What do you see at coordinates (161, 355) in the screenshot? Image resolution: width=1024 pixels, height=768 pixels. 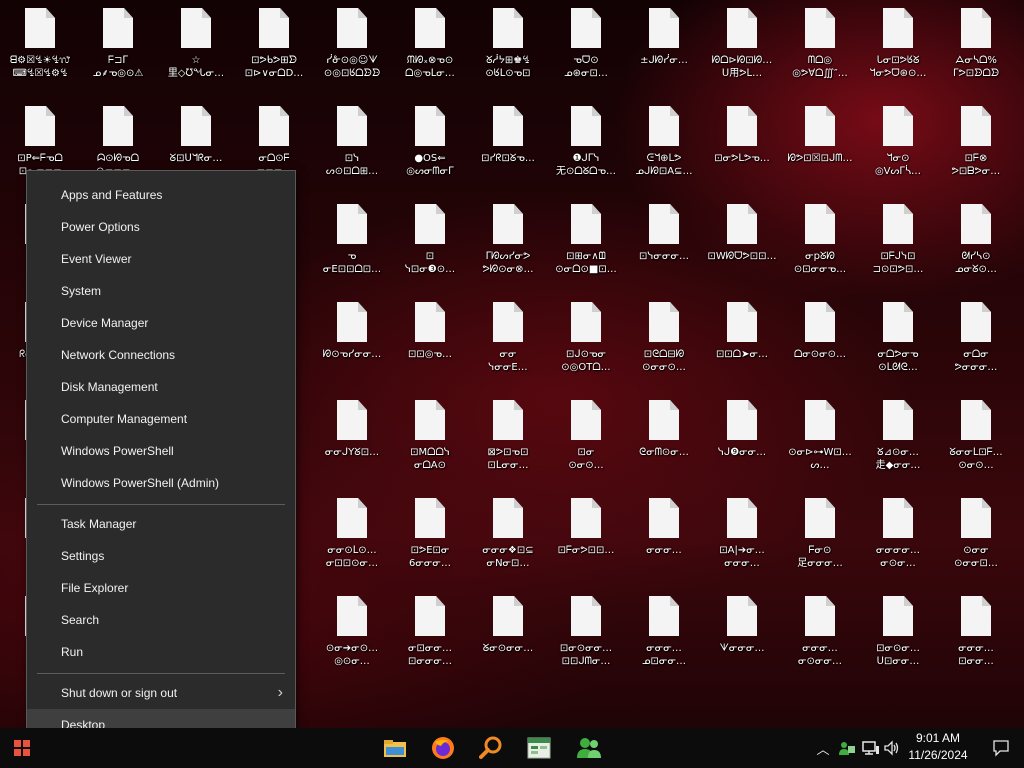 I see `menu-item-network-connections: Network Connections` at bounding box center [161, 355].